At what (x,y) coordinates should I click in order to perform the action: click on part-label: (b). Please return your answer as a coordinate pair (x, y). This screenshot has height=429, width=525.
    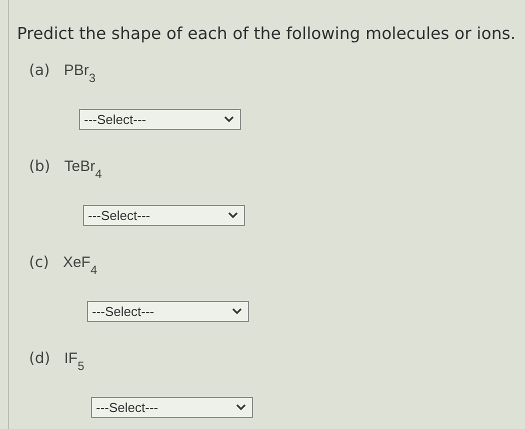
    Looking at the image, I should click on (39, 166).